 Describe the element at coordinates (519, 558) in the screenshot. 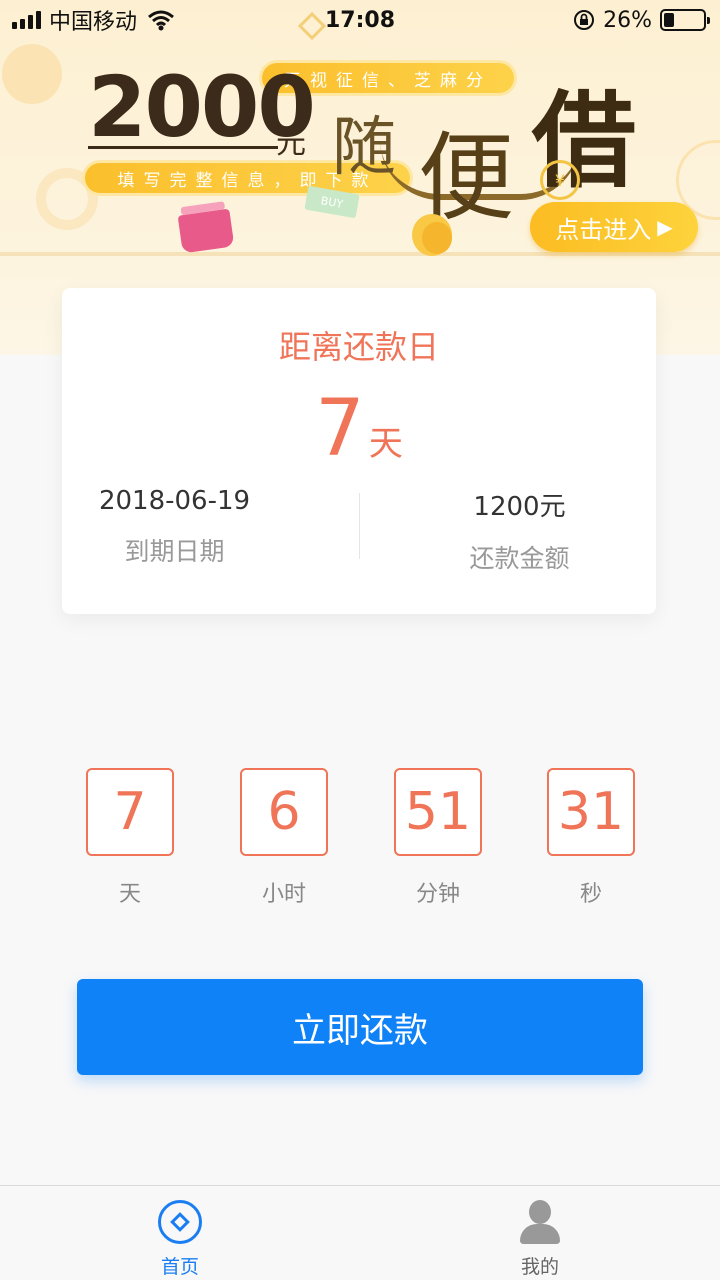

I see `repay-amount-label: 还款金额` at that location.